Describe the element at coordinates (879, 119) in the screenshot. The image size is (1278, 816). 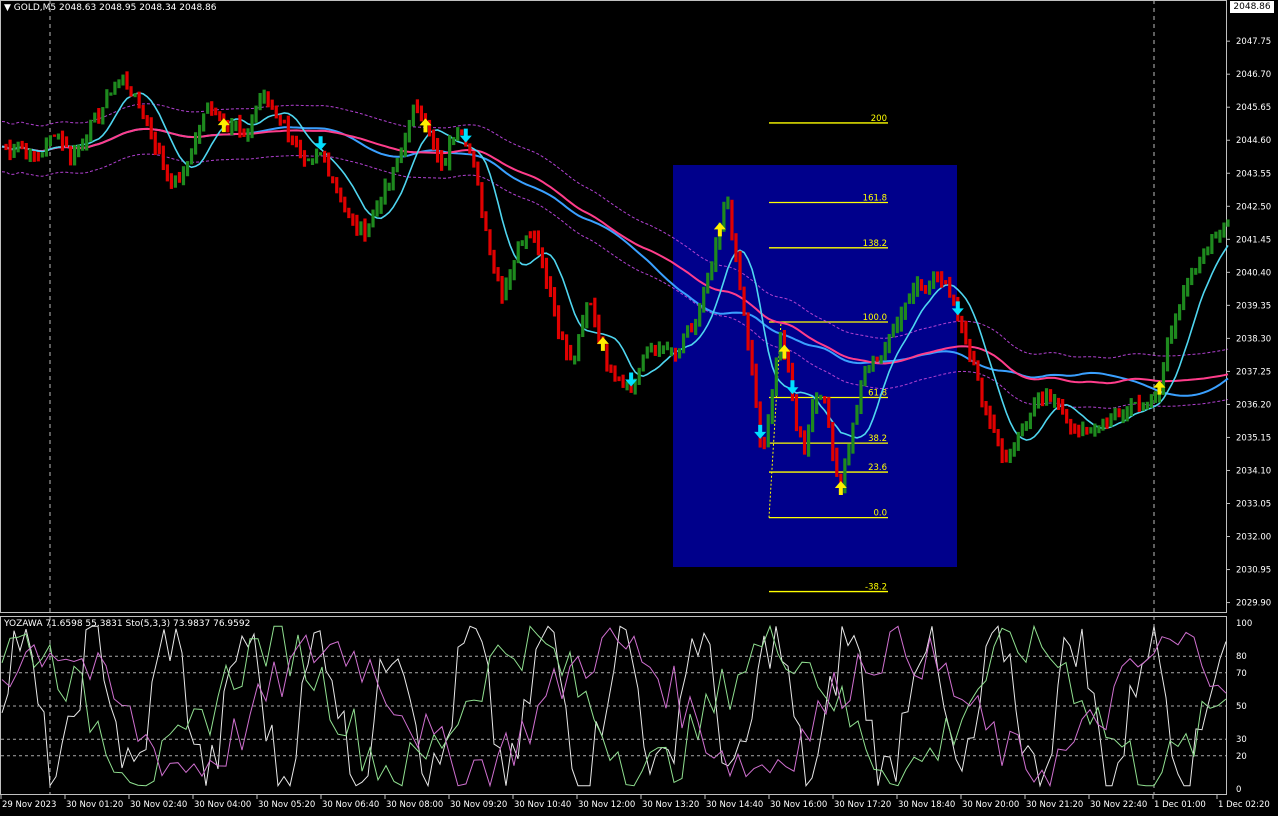
I see `fib-level-label: 200` at that location.